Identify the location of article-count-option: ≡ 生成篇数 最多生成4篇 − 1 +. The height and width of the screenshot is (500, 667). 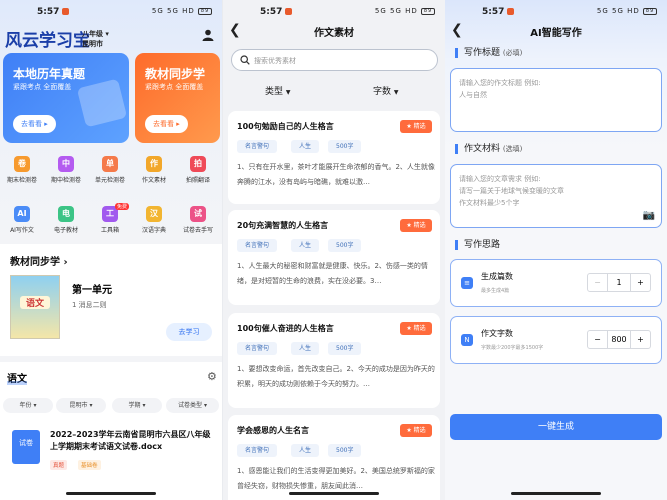
(556, 283).